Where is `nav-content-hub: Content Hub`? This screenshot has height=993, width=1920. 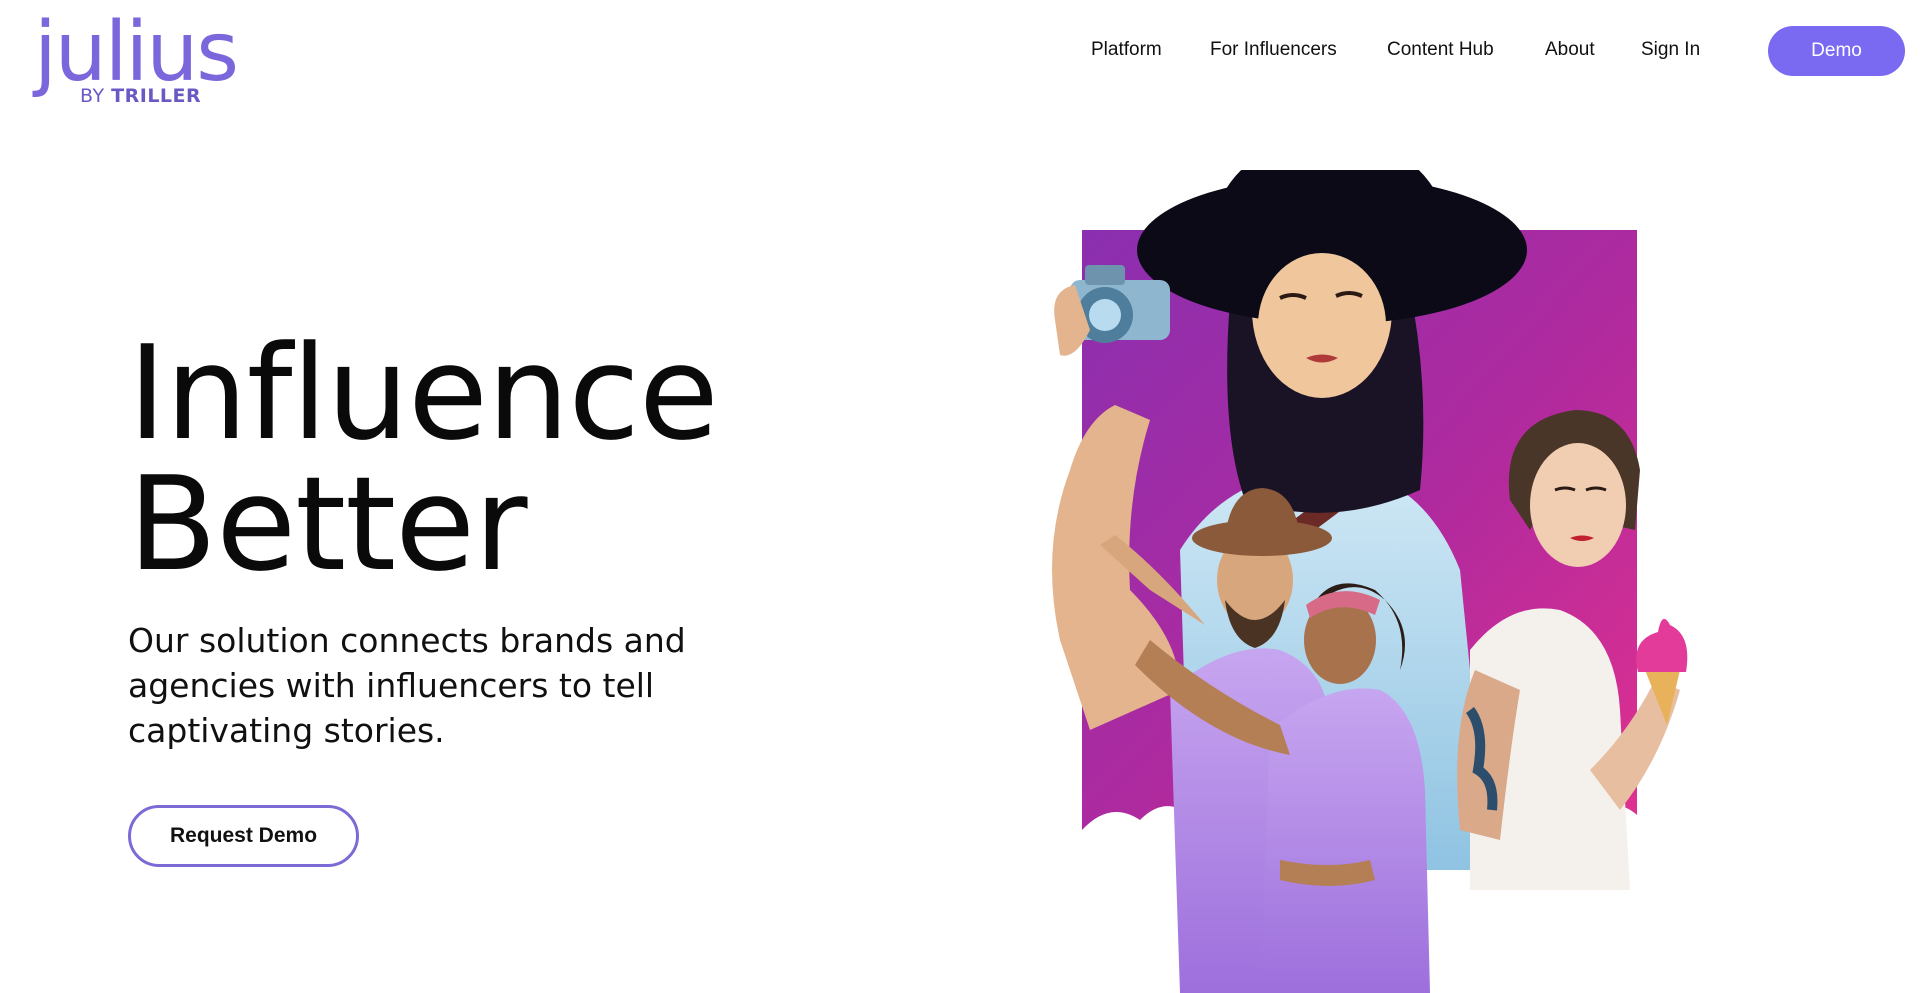 nav-content-hub: Content Hub is located at coordinates (1440, 50).